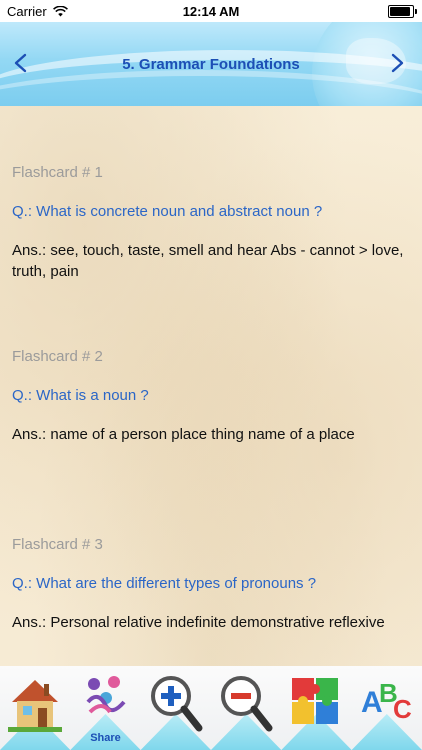 The width and height of the screenshot is (422, 750). Describe the element at coordinates (176, 703) in the screenshot. I see `zoom-in-icon` at that location.